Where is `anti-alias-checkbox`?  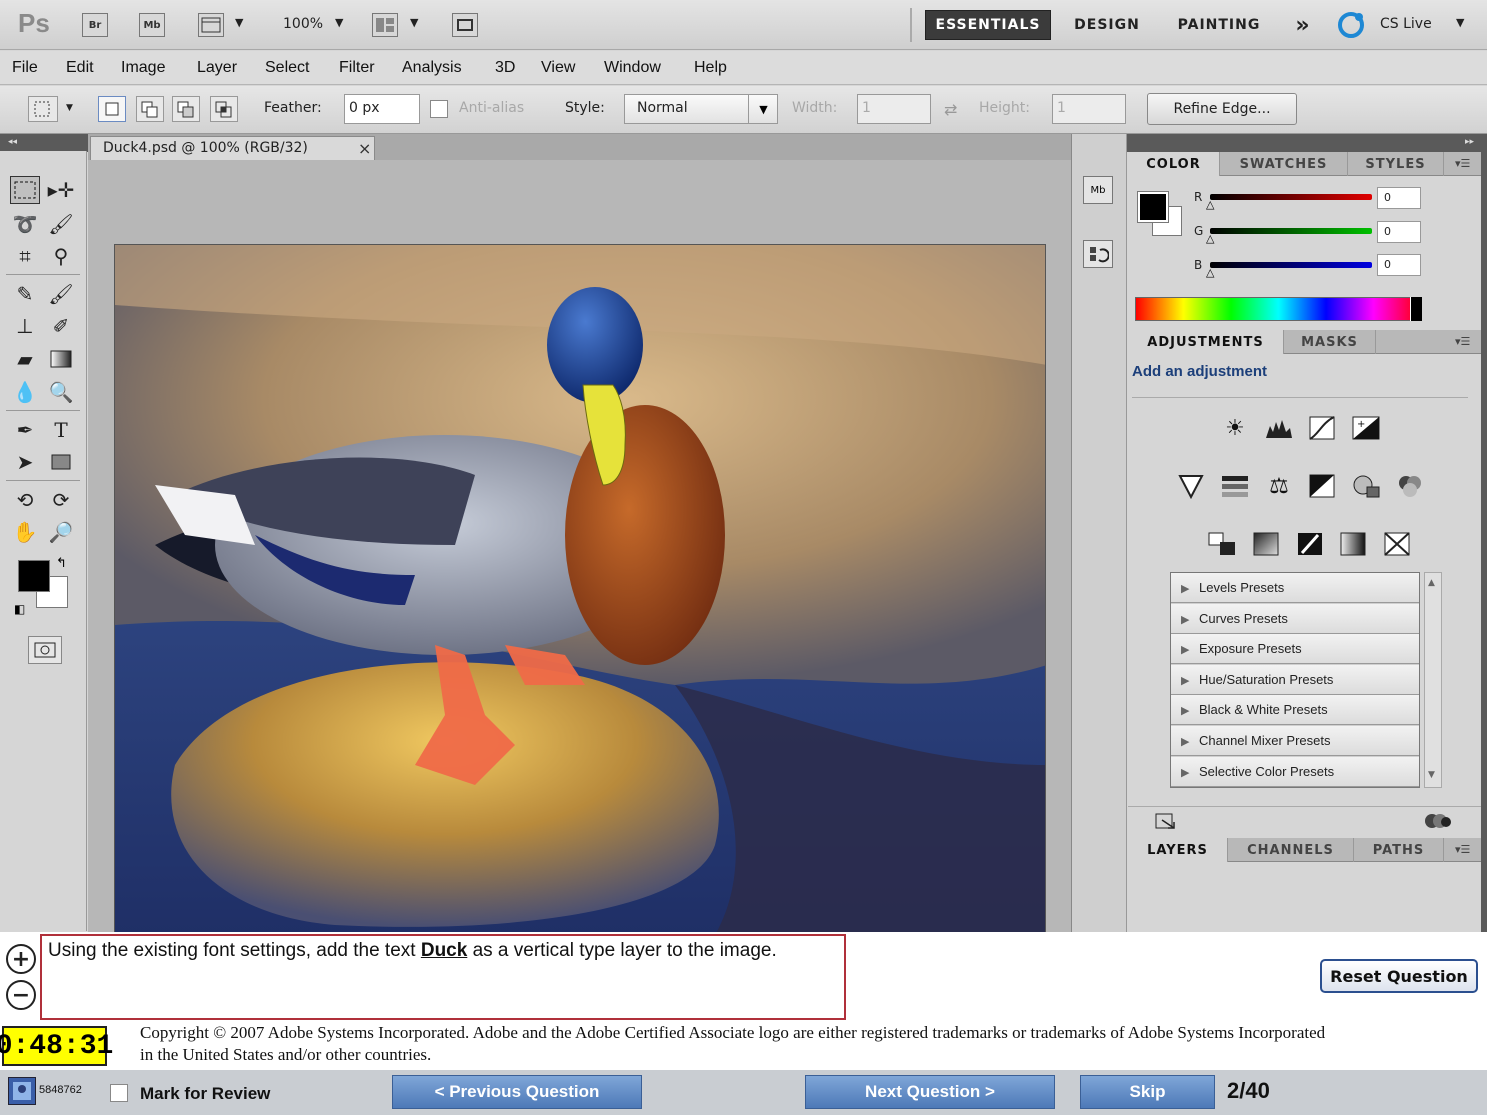
anti-alias-checkbox is located at coordinates (439, 109).